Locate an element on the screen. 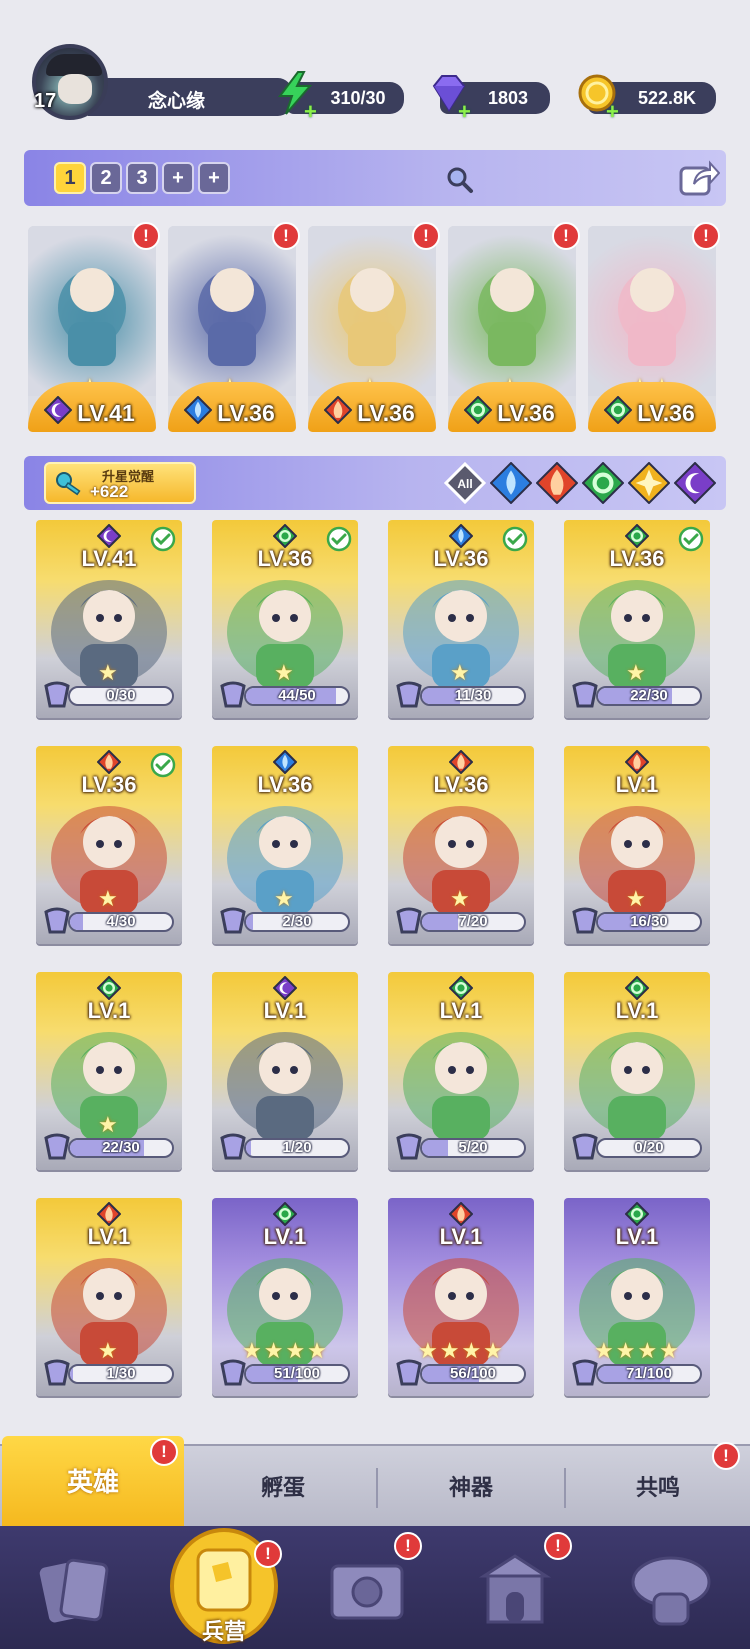 The width and height of the screenshot is (750, 1649). hero-card: LV.36 ★ 2/30 is located at coordinates (285, 845).